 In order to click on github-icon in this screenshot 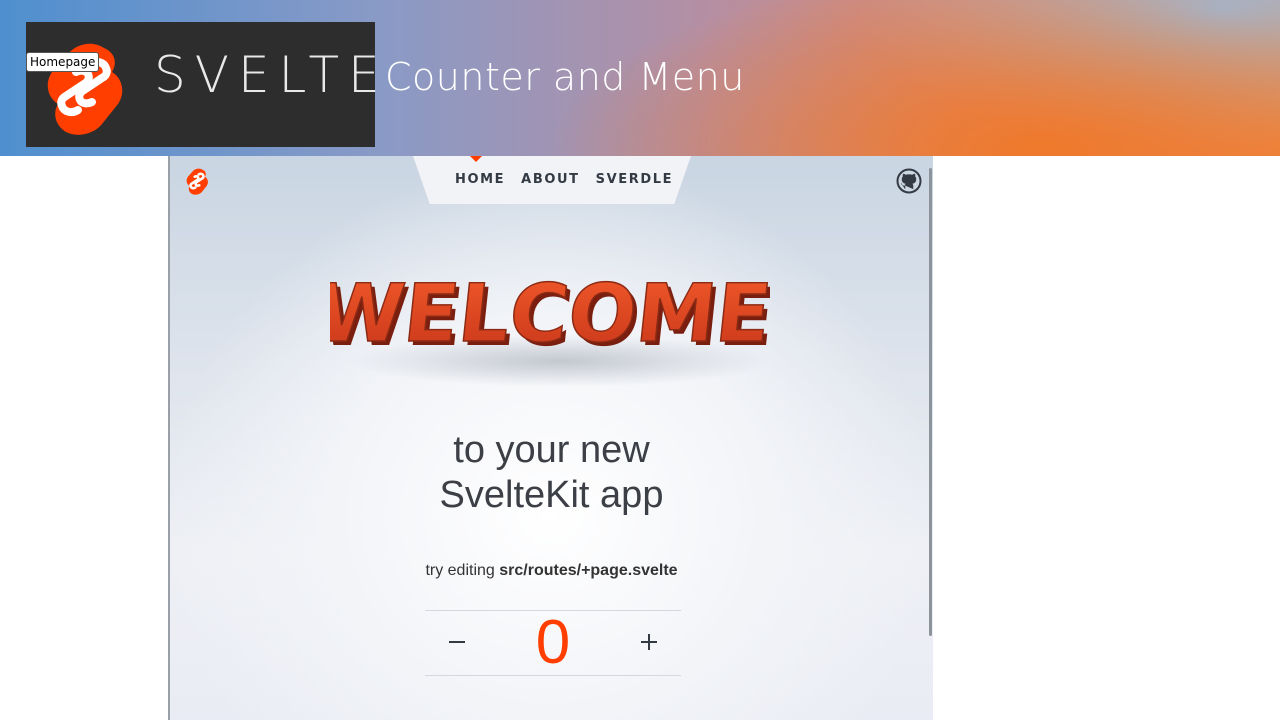, I will do `click(909, 181)`.